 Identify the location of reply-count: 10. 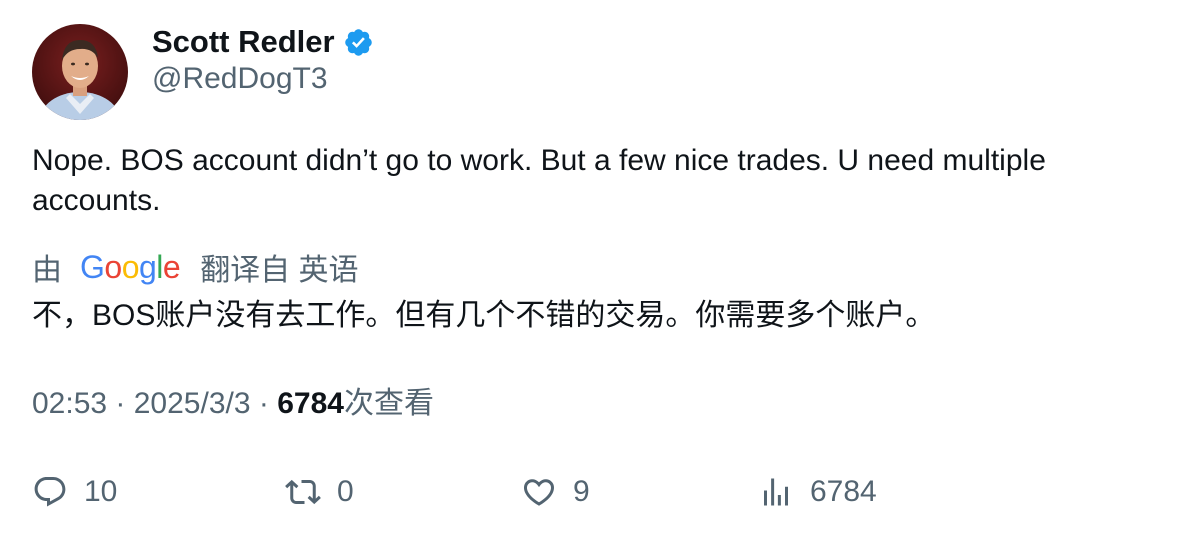
(101, 491).